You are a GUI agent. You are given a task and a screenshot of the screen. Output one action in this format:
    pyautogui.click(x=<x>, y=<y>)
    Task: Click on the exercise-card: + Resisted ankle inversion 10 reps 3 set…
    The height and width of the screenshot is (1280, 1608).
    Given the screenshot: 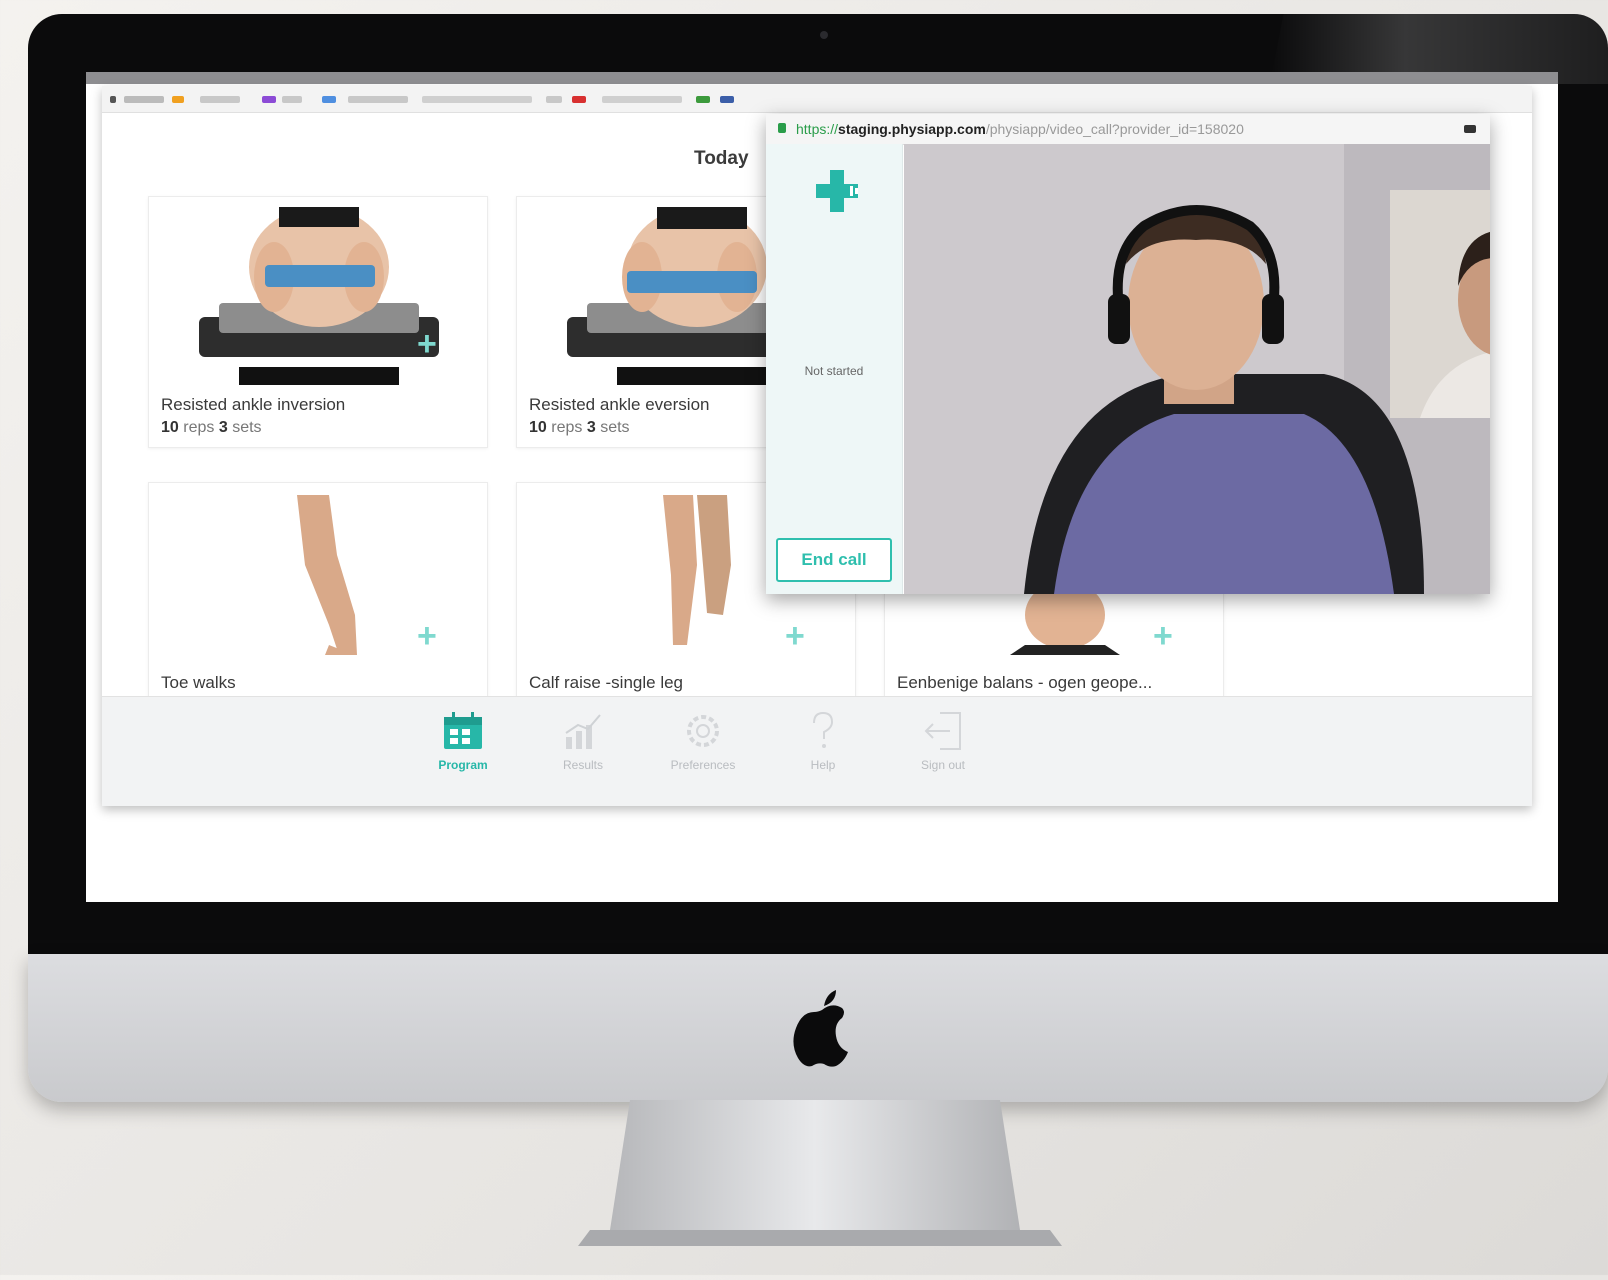 What is the action you would take?
    pyautogui.click(x=318, y=322)
    